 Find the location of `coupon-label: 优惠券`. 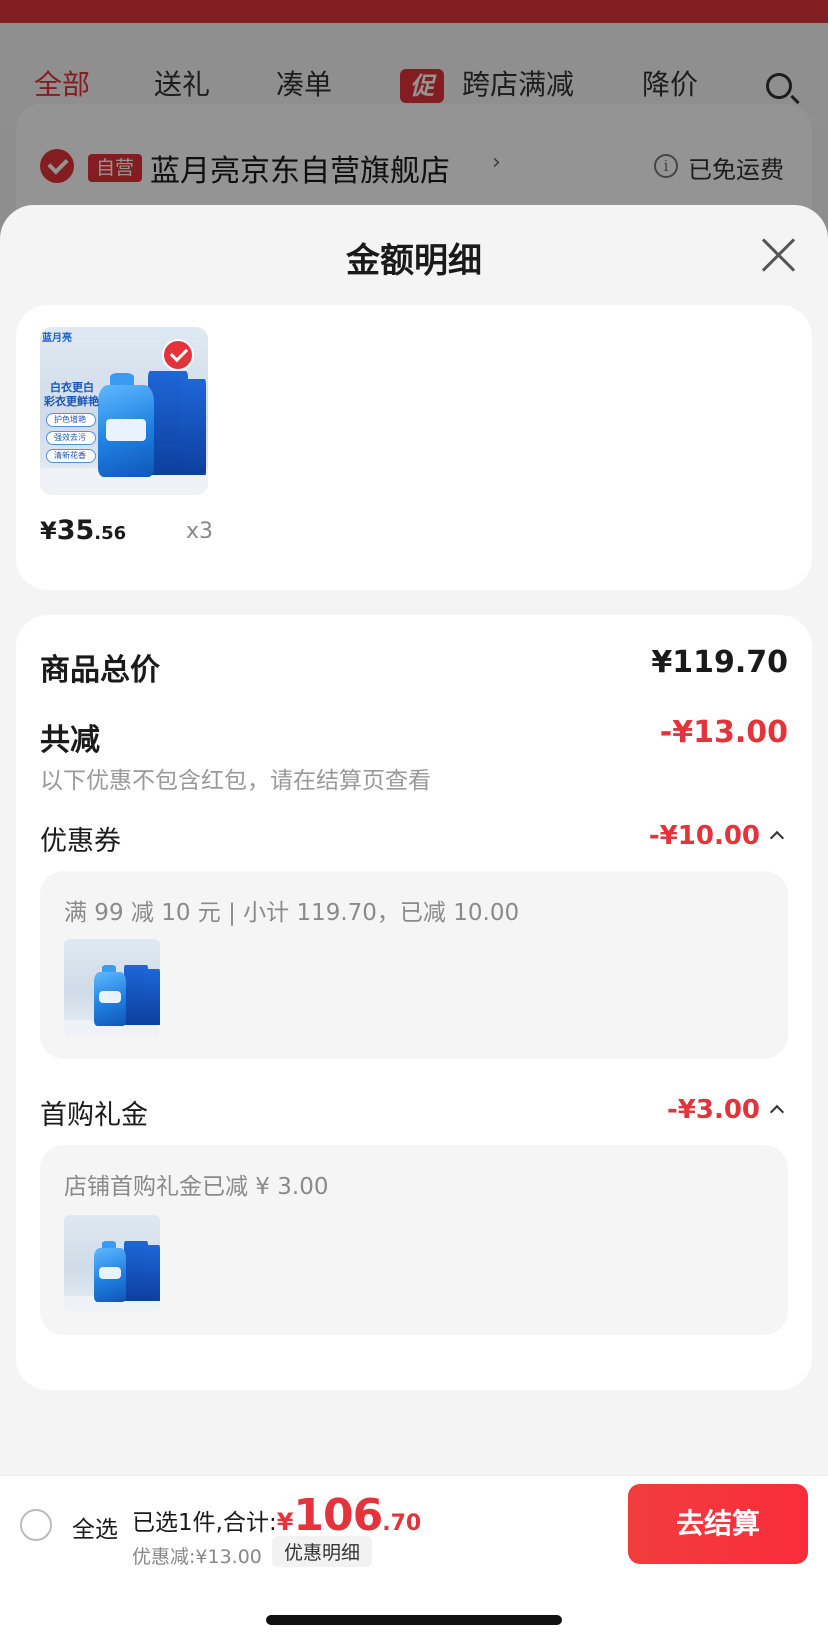

coupon-label: 优惠券 is located at coordinates (80, 841).